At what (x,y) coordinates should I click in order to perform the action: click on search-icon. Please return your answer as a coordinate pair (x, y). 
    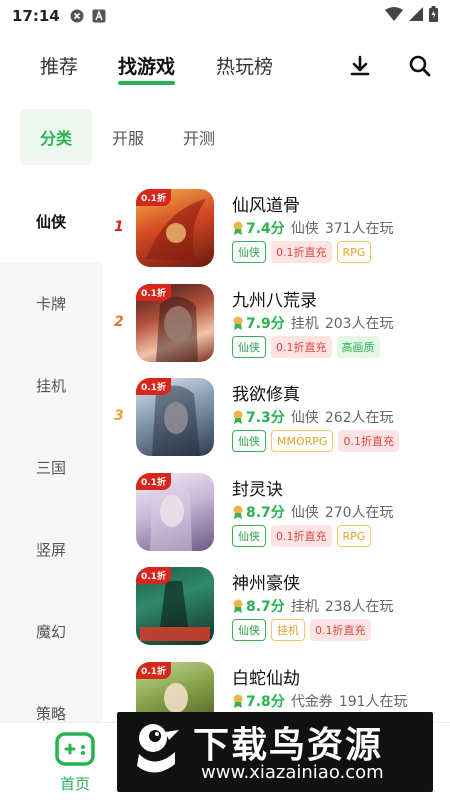
    Looking at the image, I should click on (420, 66).